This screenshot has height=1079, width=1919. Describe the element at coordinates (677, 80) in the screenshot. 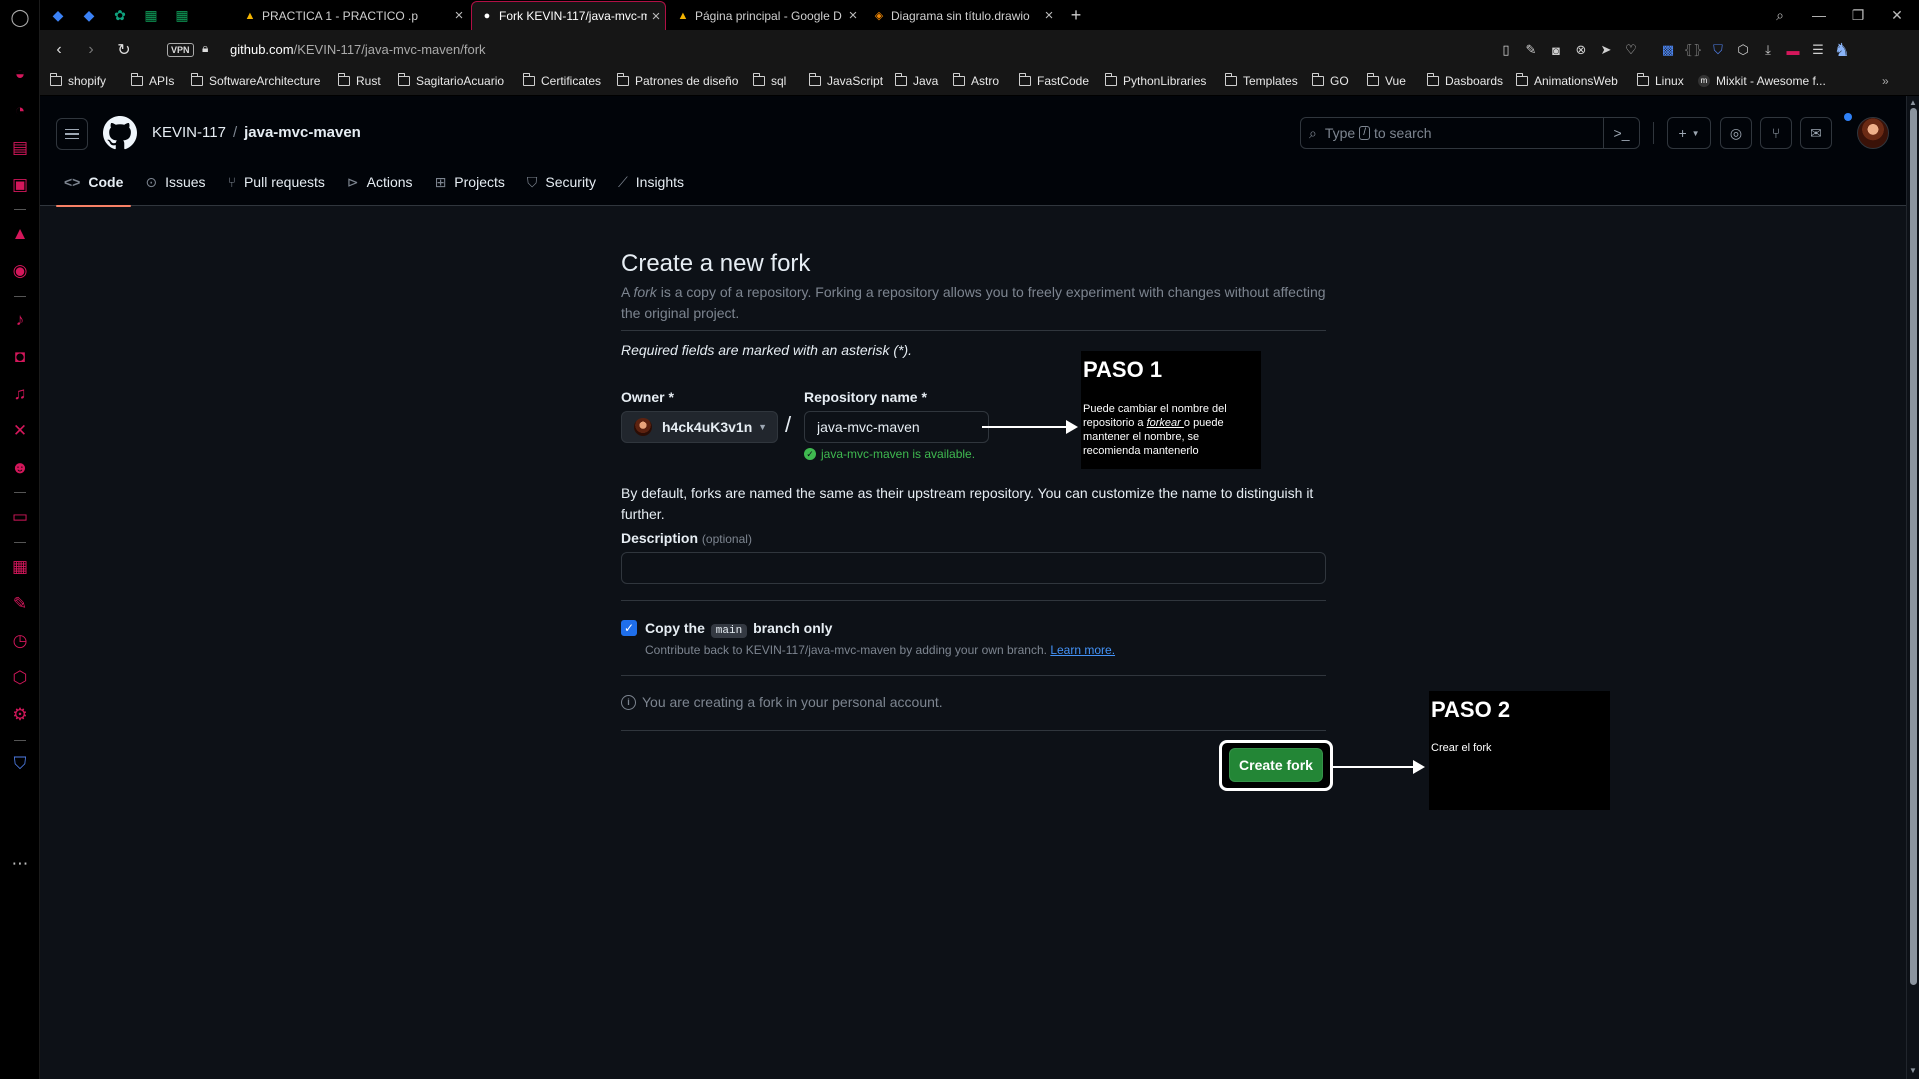

I see `bookmark-folder: Patrones de diseño` at that location.